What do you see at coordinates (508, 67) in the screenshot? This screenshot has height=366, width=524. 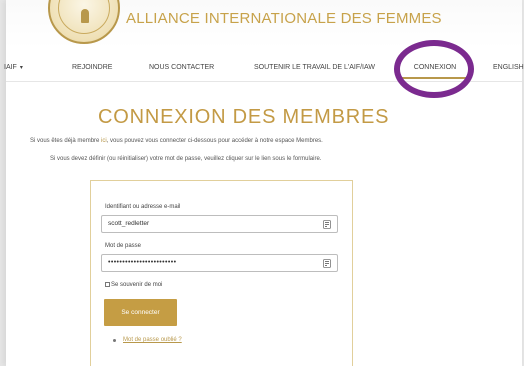 I see `nav-item-english: ENGLISH` at bounding box center [508, 67].